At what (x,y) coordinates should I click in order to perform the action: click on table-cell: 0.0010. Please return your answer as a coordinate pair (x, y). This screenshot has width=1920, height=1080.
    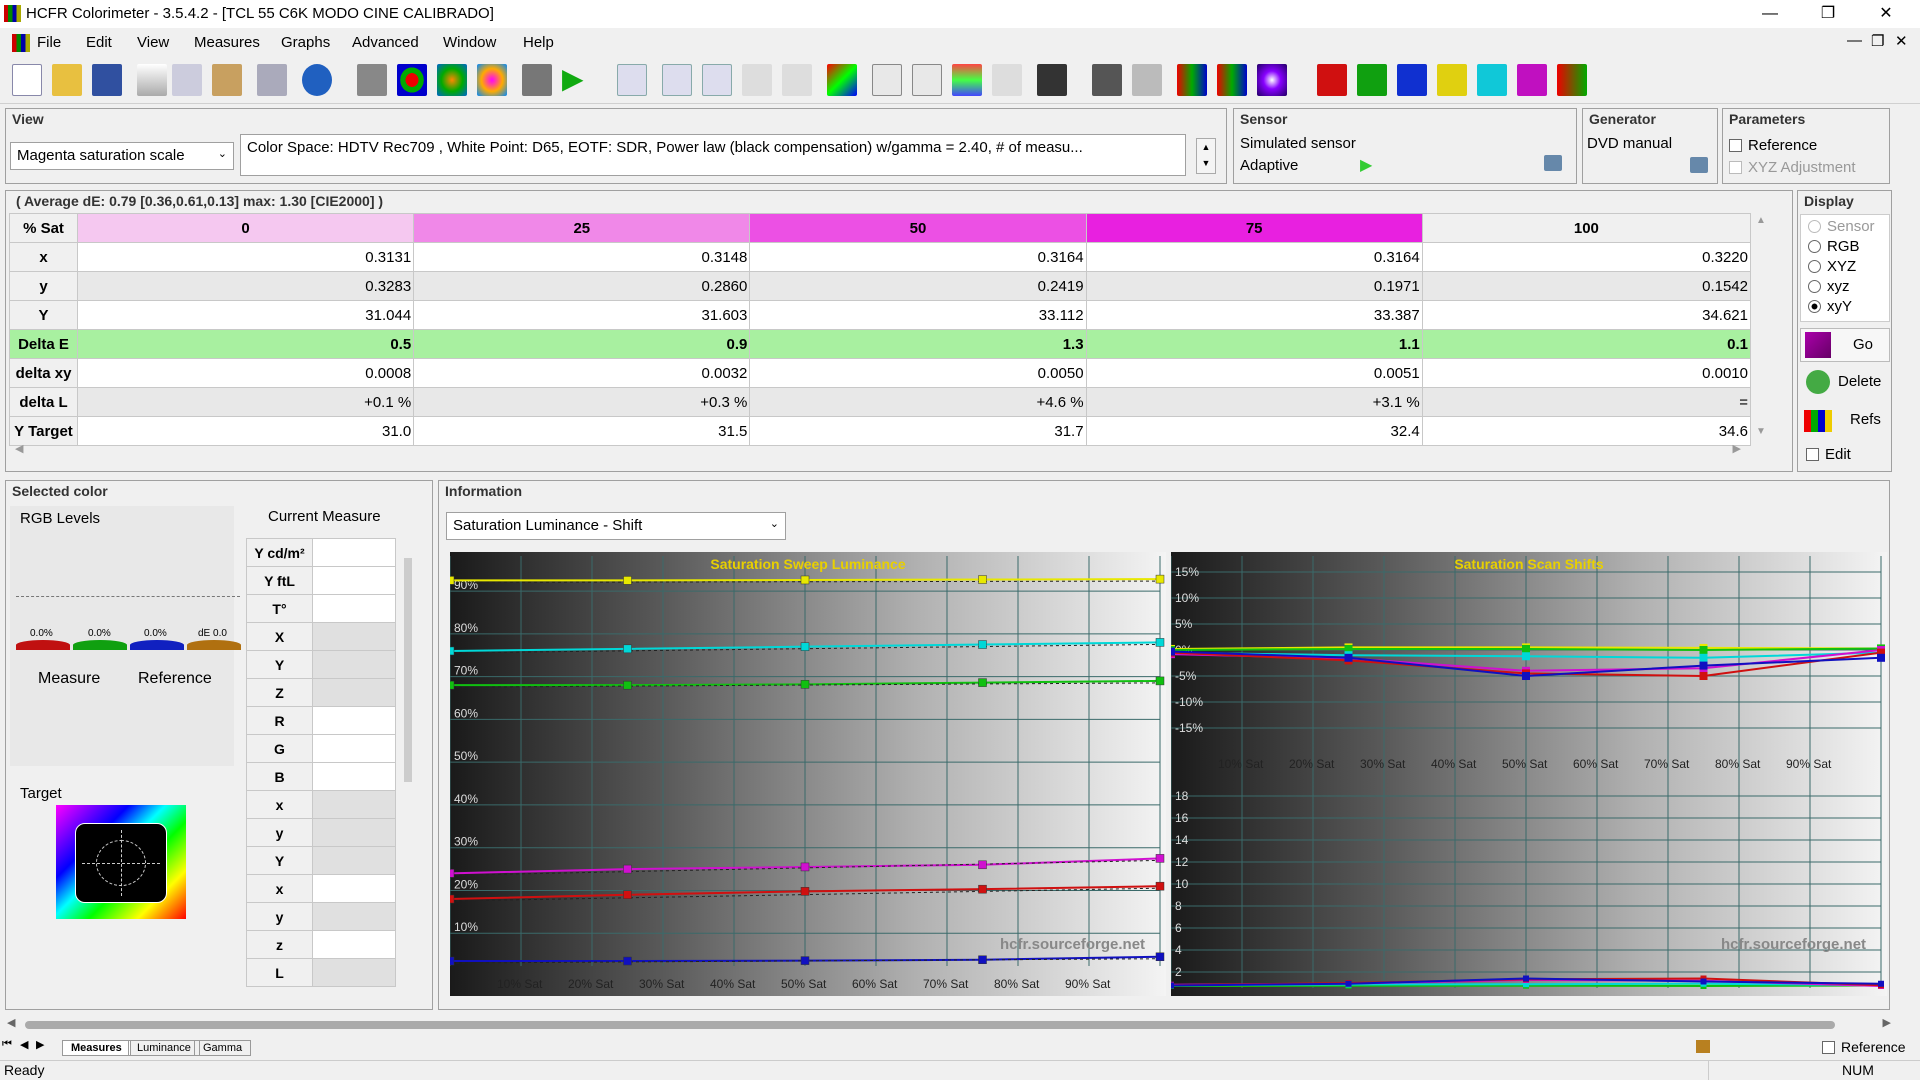
    Looking at the image, I should click on (1586, 373).